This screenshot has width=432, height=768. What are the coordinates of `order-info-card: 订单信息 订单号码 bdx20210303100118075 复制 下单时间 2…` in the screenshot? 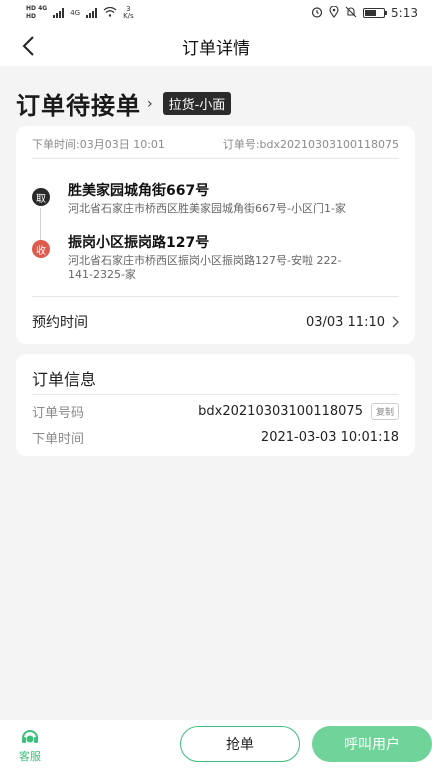 It's located at (215, 405).